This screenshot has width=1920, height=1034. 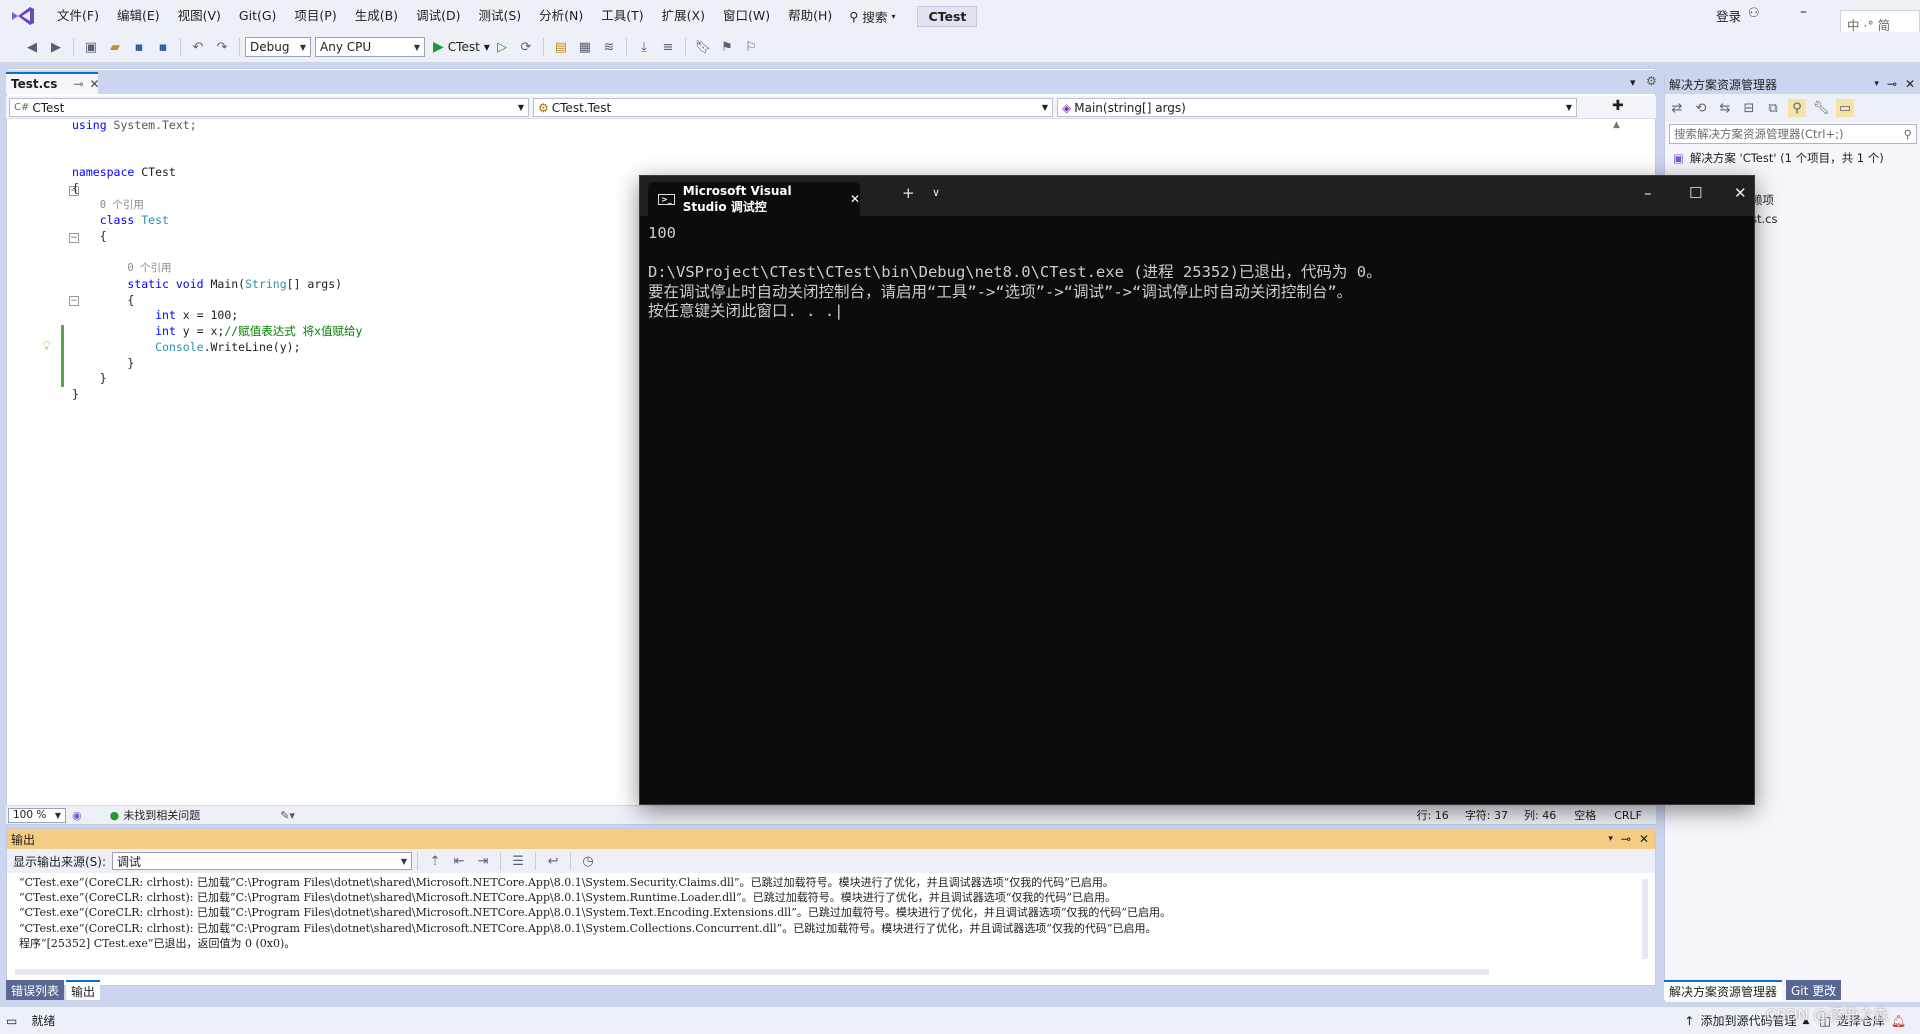 What do you see at coordinates (644, 47) in the screenshot?
I see `step-icon: ⤓` at bounding box center [644, 47].